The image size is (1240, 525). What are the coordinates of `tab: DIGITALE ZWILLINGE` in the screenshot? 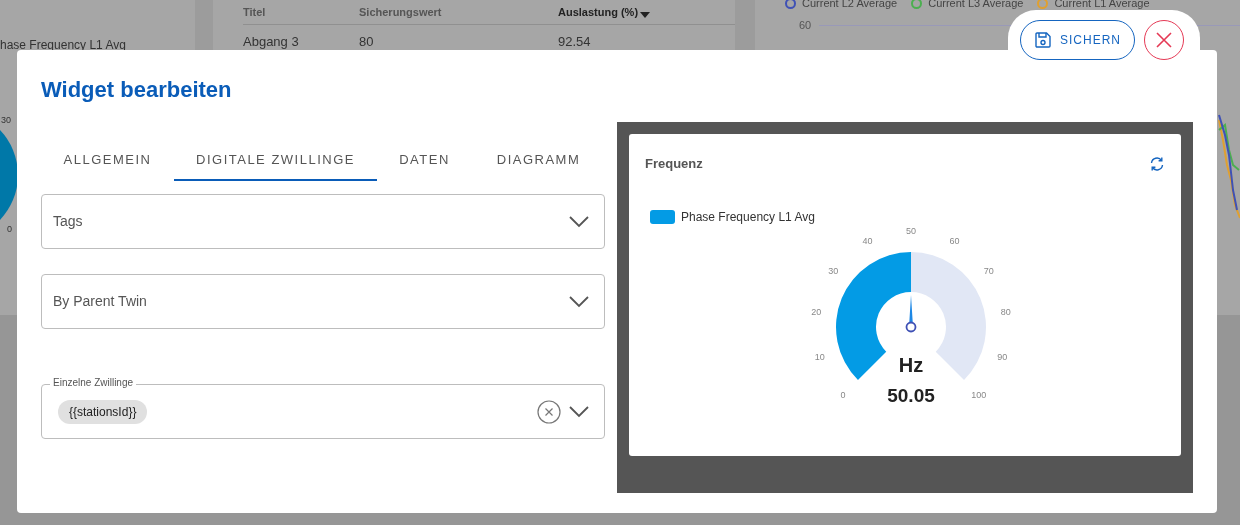 It's located at (275, 160).